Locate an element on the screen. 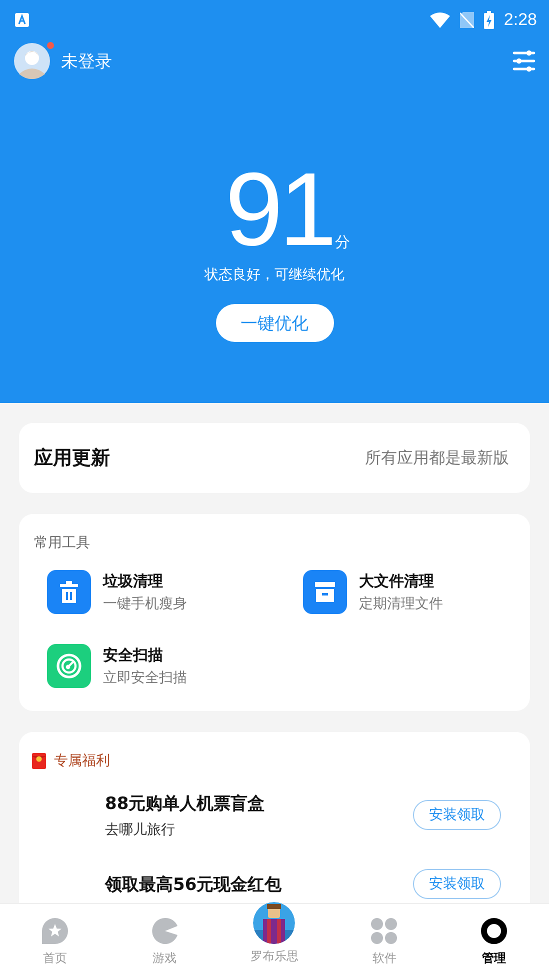  card-title: 应用更新 is located at coordinates (72, 458).